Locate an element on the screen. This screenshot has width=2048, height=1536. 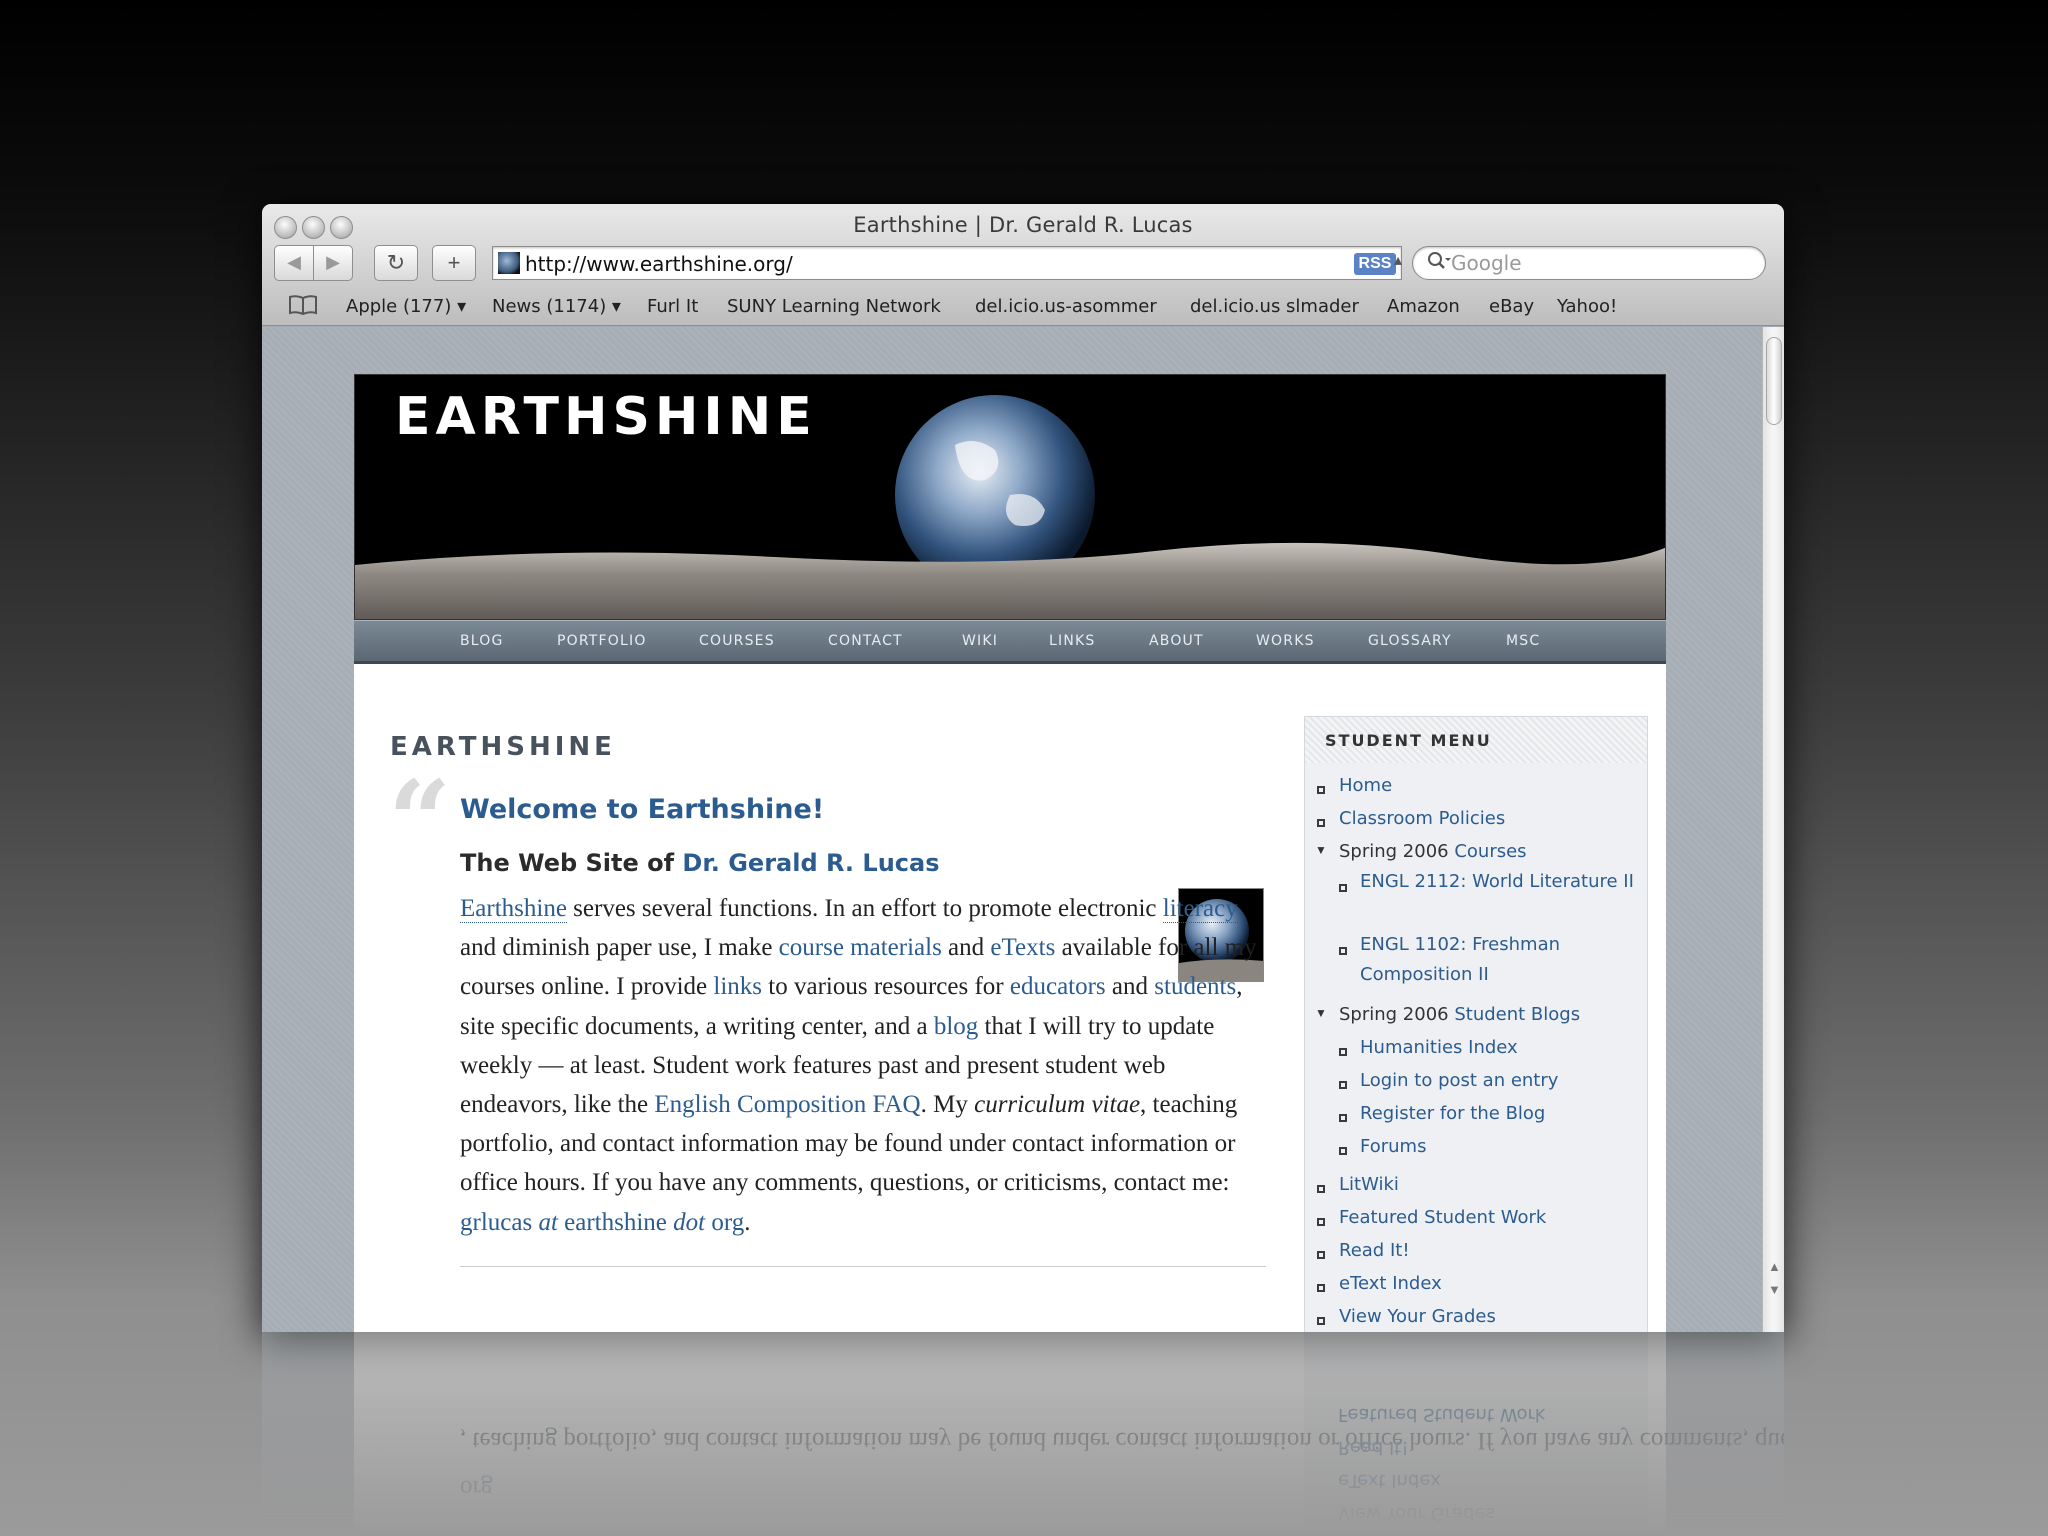
bookmarks-book-icon is located at coordinates (303, 308).